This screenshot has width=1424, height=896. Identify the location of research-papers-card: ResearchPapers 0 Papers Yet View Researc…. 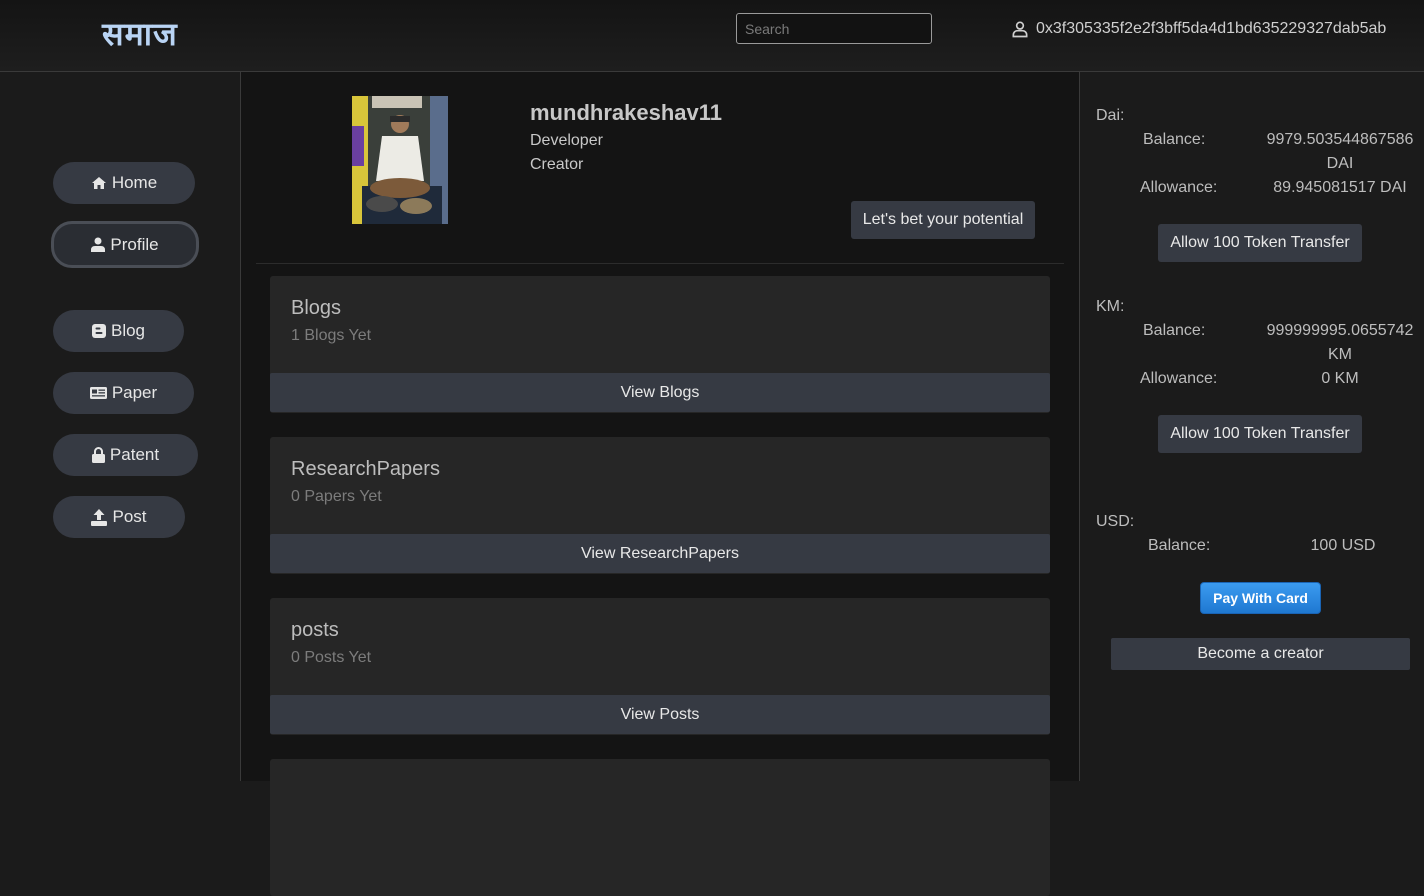
(660, 505).